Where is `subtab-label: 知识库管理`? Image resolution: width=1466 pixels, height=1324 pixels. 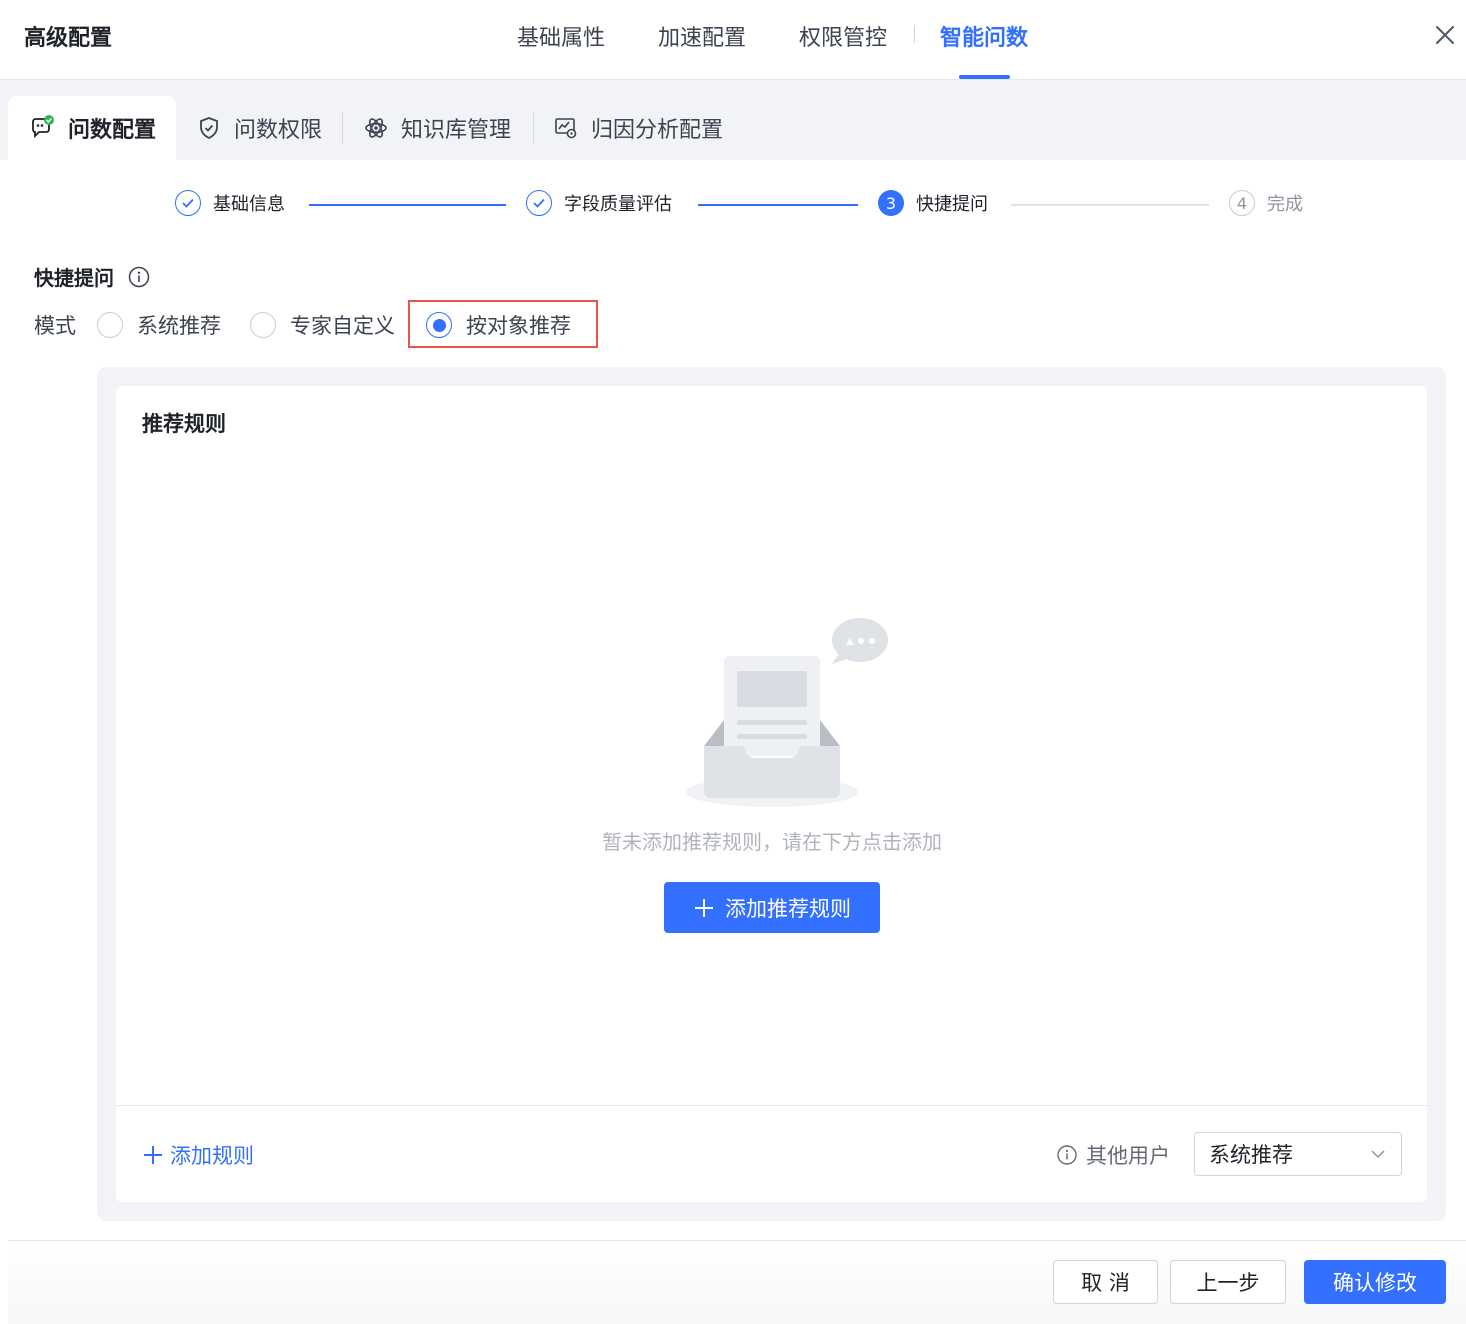 subtab-label: 知识库管理 is located at coordinates (456, 130).